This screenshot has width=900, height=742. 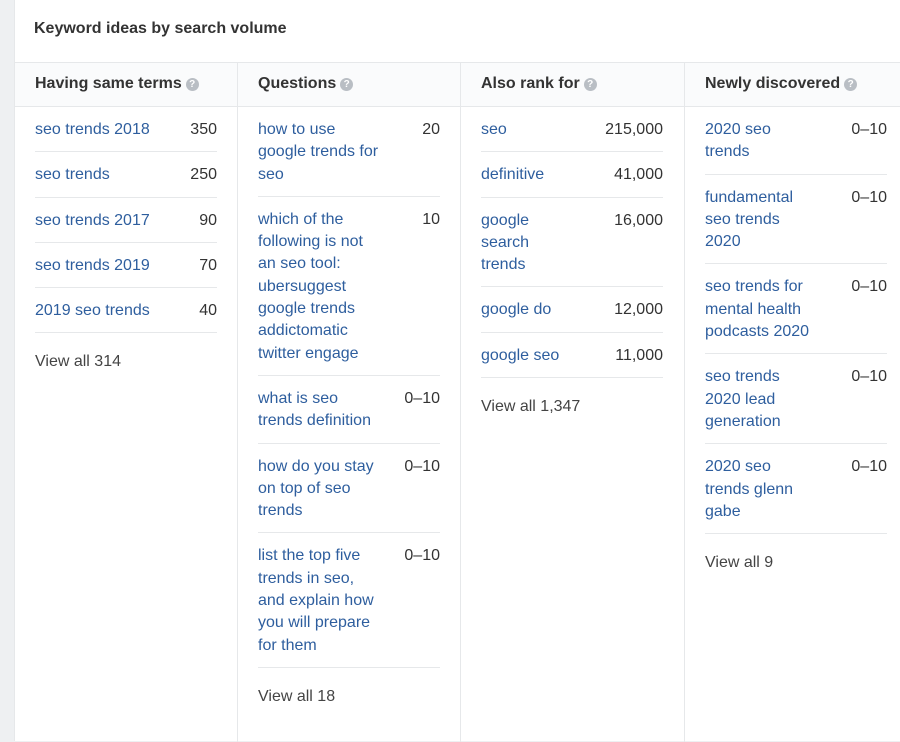 What do you see at coordinates (757, 141) in the screenshot?
I see `keyword-link: 2020 seo trends` at bounding box center [757, 141].